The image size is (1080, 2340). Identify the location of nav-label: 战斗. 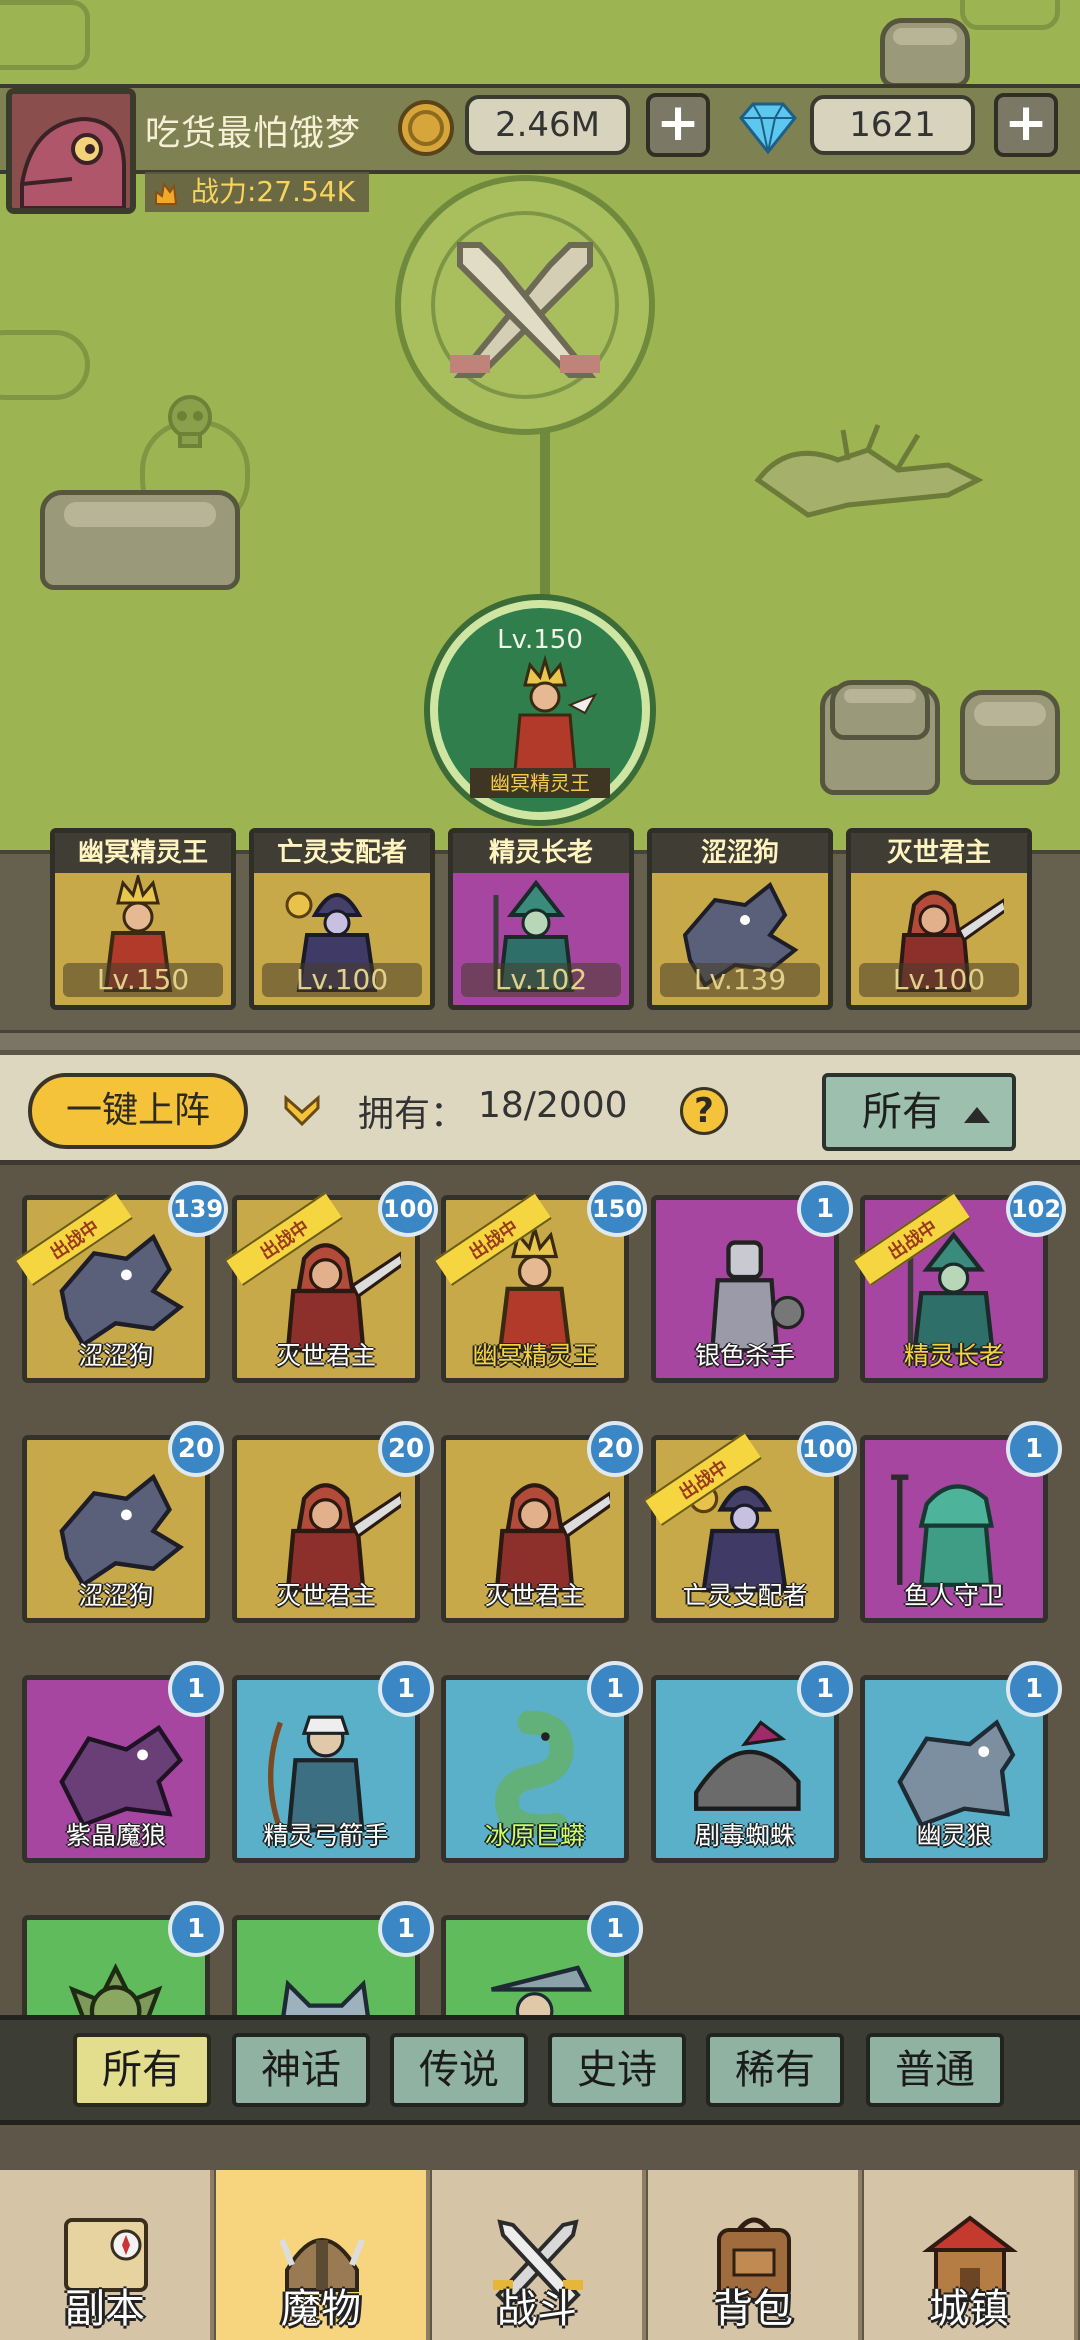
(537, 2309).